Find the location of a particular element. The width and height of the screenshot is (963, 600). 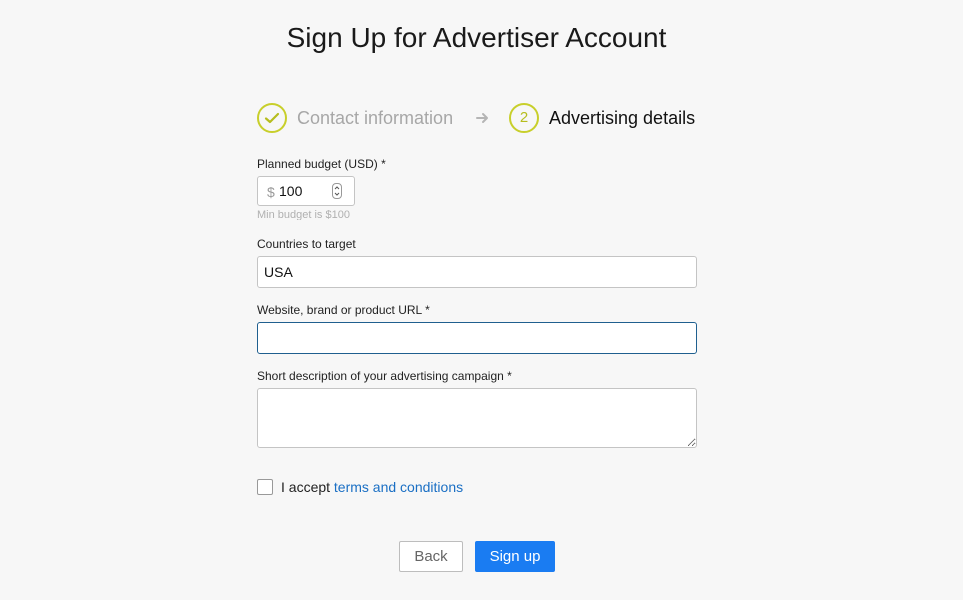

countries-label: Countries to target is located at coordinates (306, 244).